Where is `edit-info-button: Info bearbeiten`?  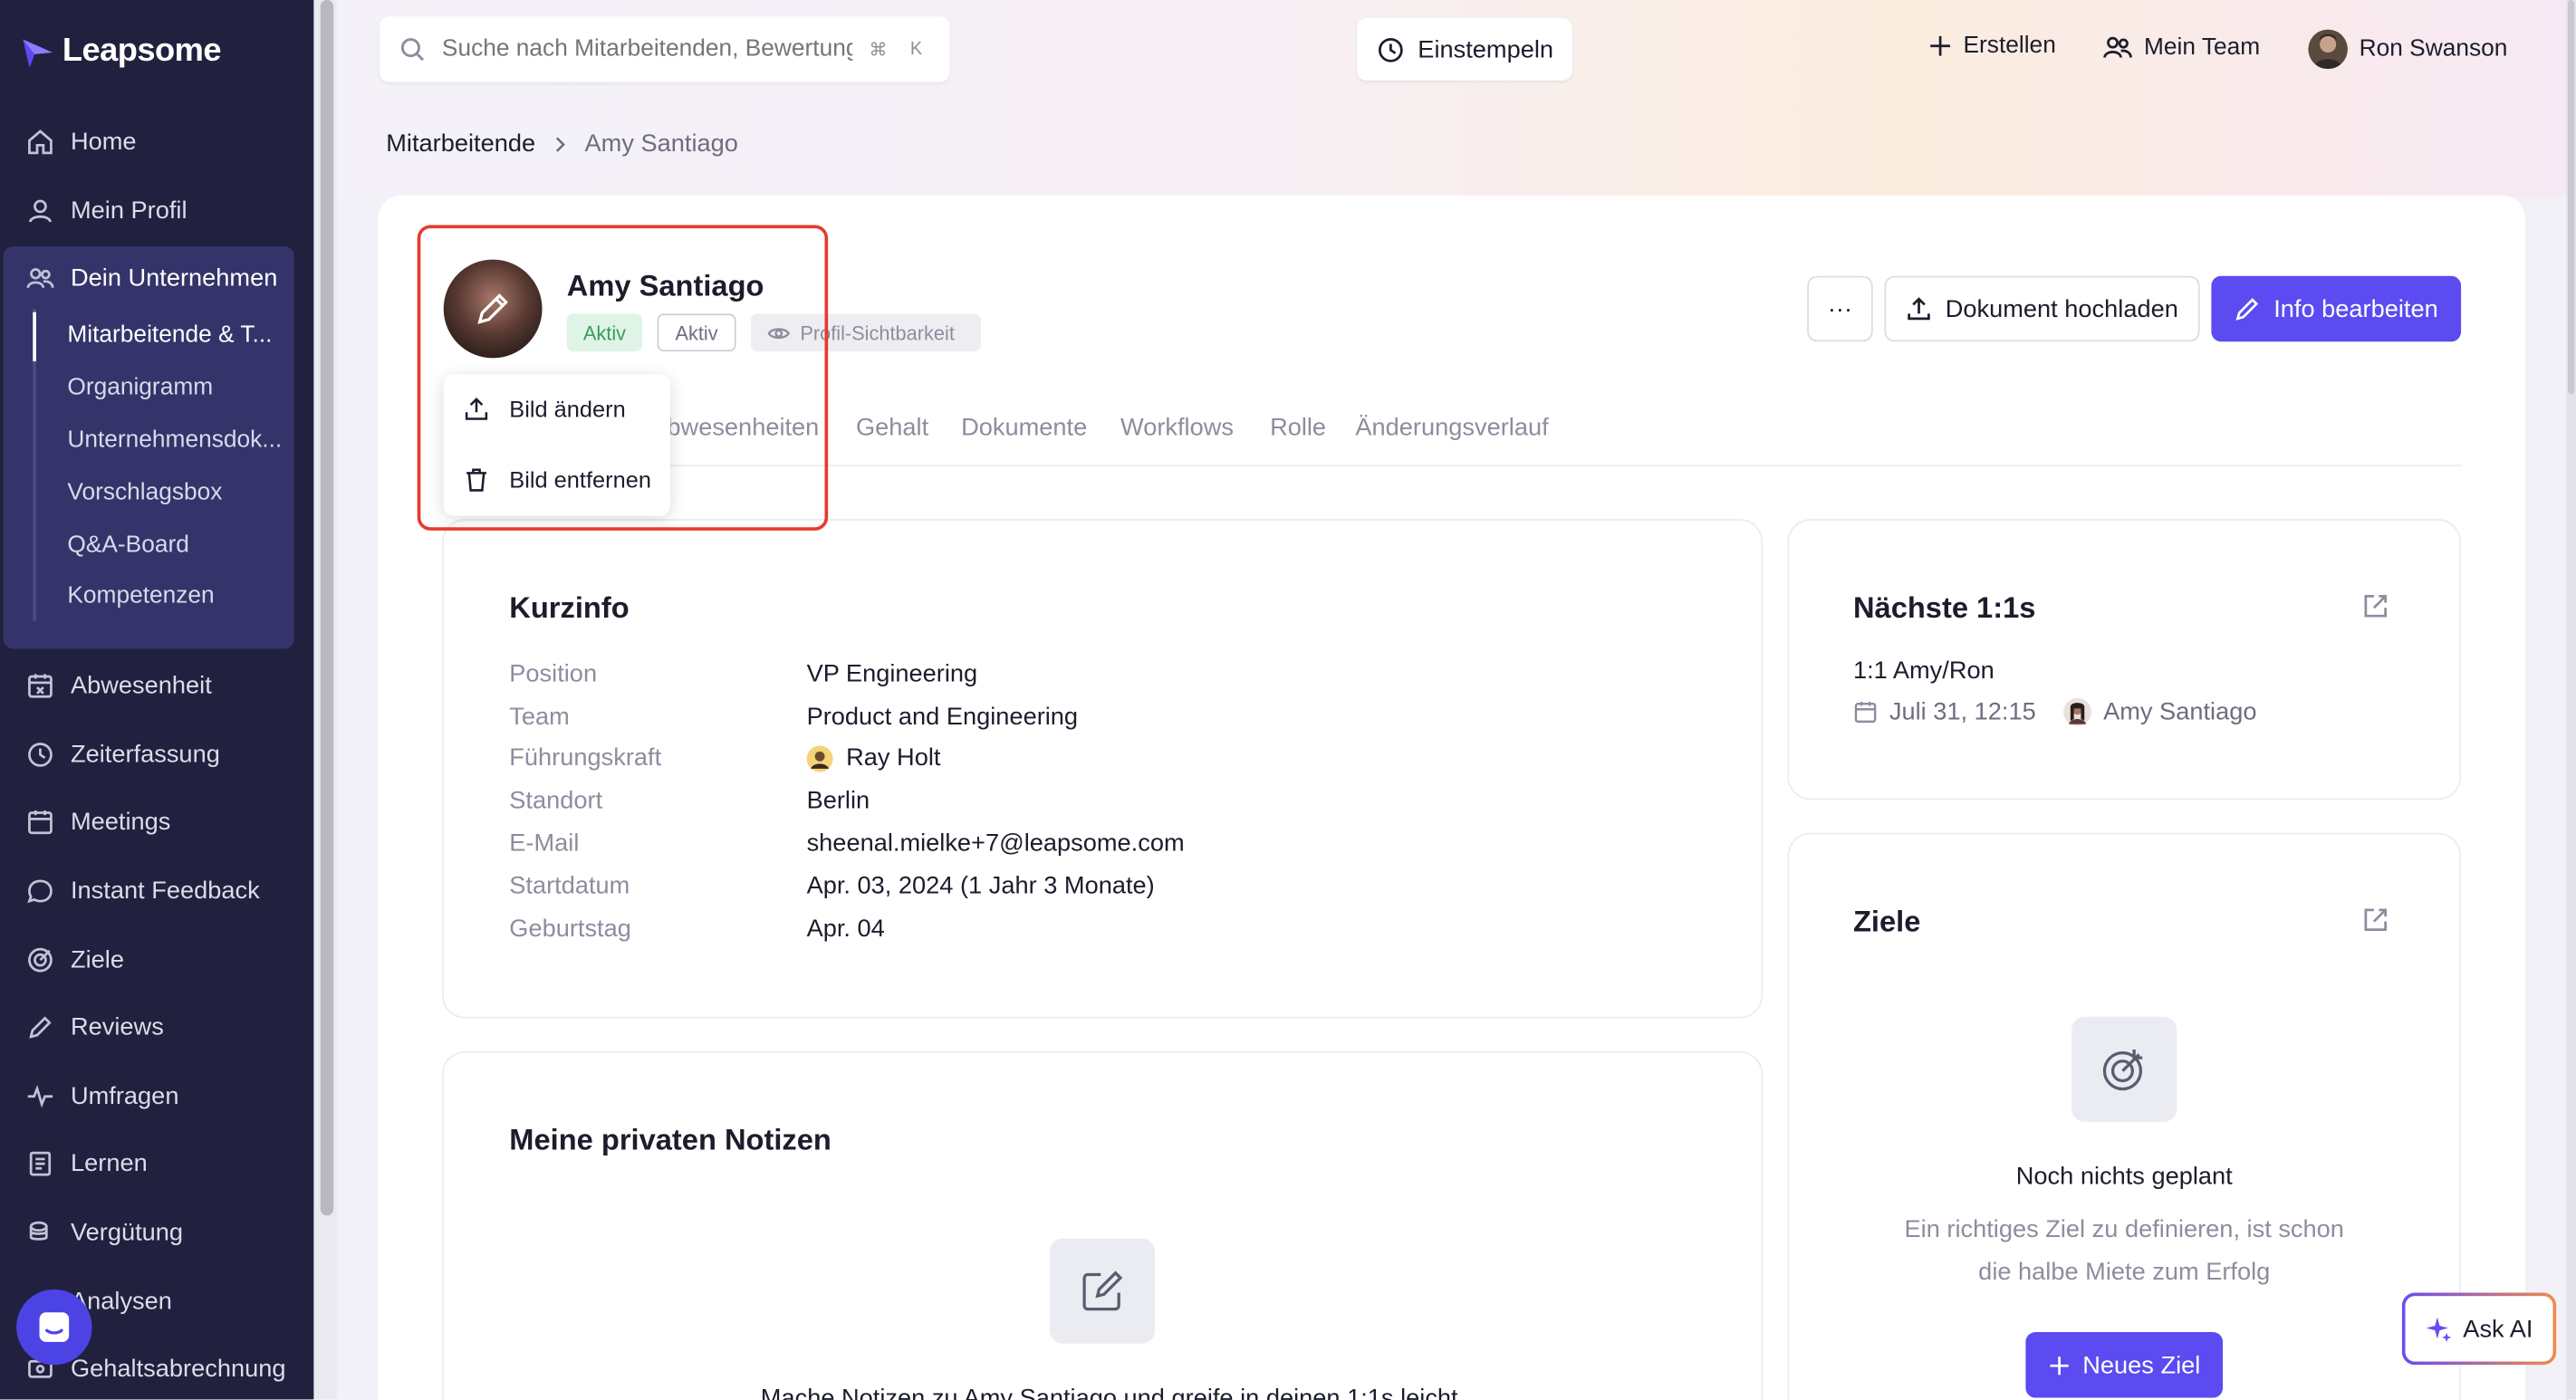 edit-info-button: Info bearbeiten is located at coordinates (2336, 308).